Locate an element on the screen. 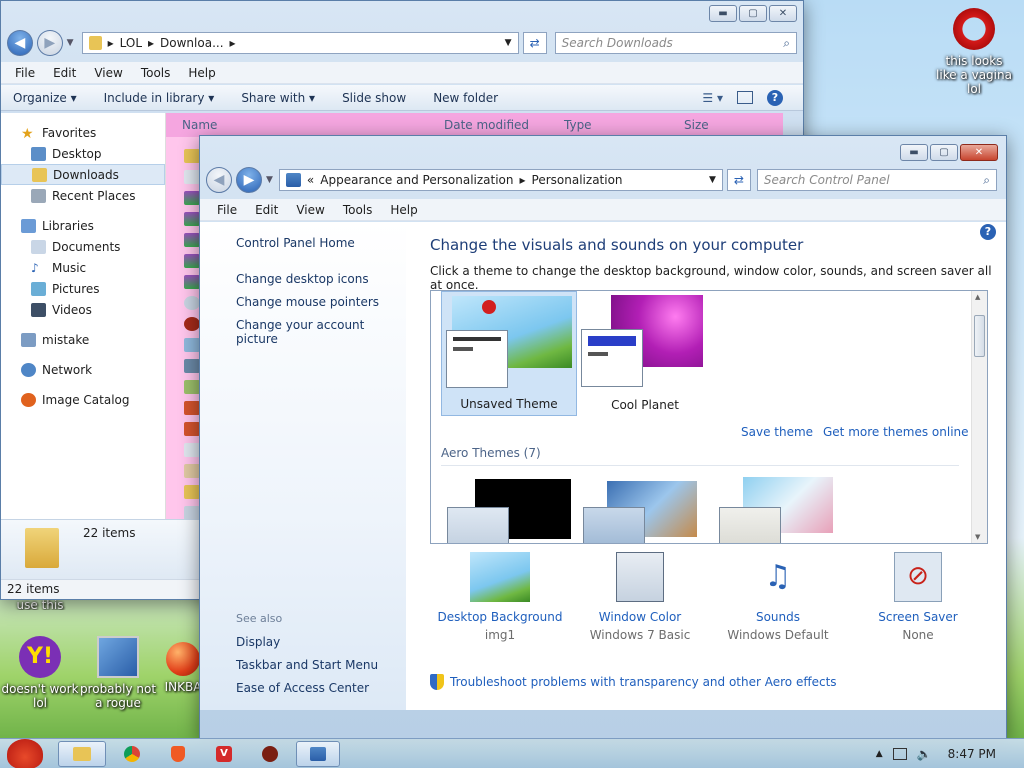  show-hidden-icons: ▲ is located at coordinates (879, 754).